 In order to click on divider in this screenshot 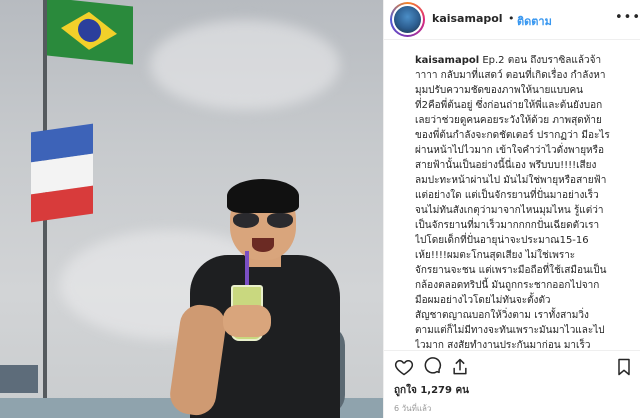, I will do `click(512, 350)`.